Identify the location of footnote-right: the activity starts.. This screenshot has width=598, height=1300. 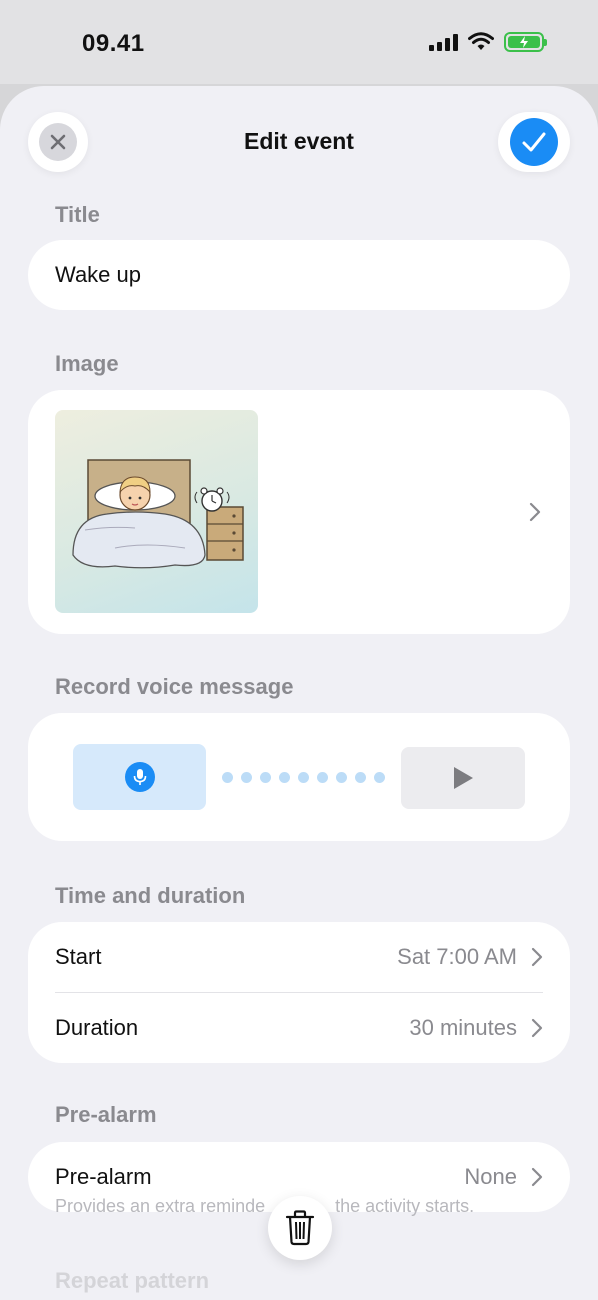
(405, 1206).